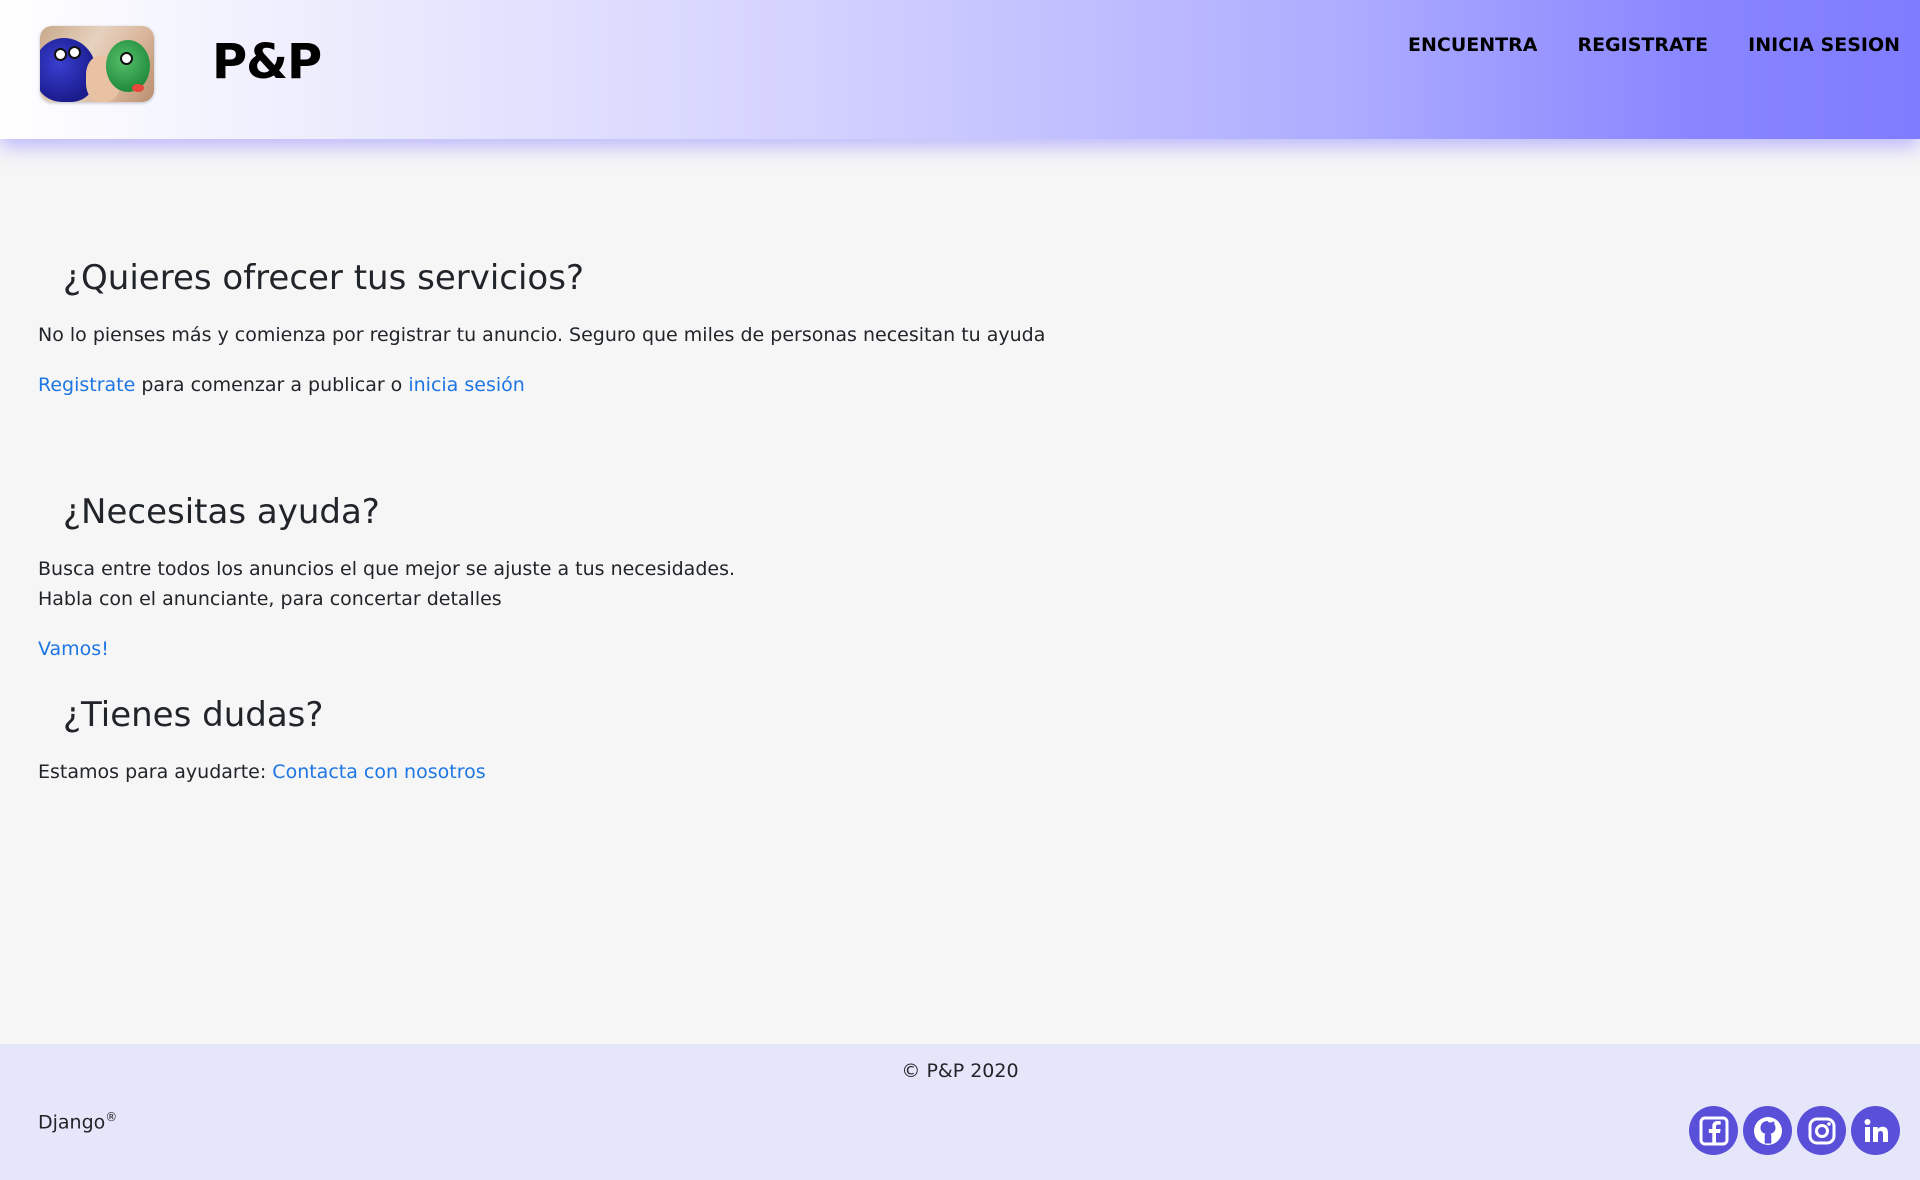 This screenshot has width=1920, height=1180. What do you see at coordinates (1824, 45) in the screenshot?
I see `nav-inicia-sesion: INICIA SESION` at bounding box center [1824, 45].